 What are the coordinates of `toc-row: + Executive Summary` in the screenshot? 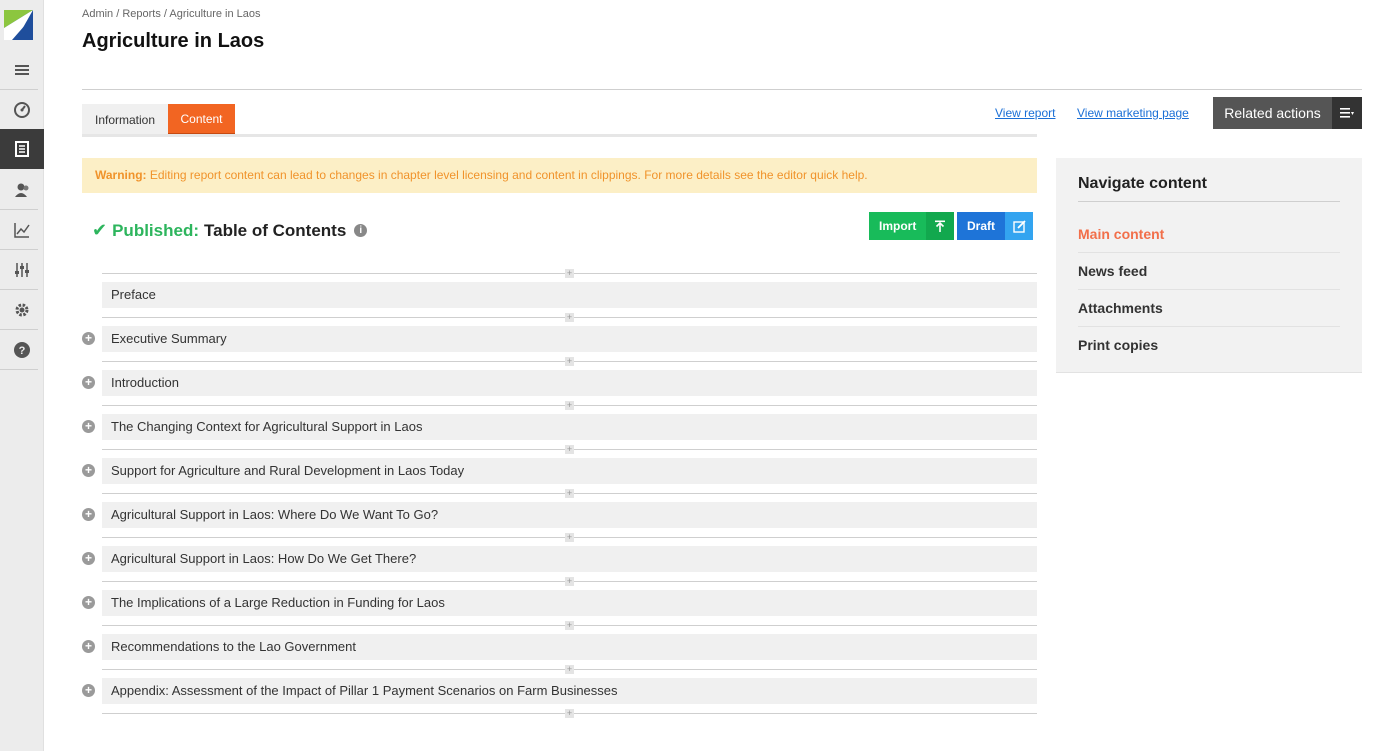 It's located at (559, 339).